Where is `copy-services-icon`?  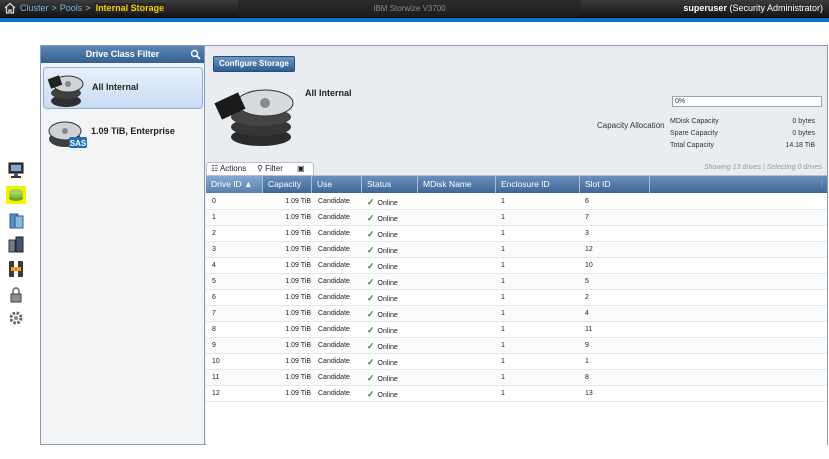 copy-services-icon is located at coordinates (16, 269).